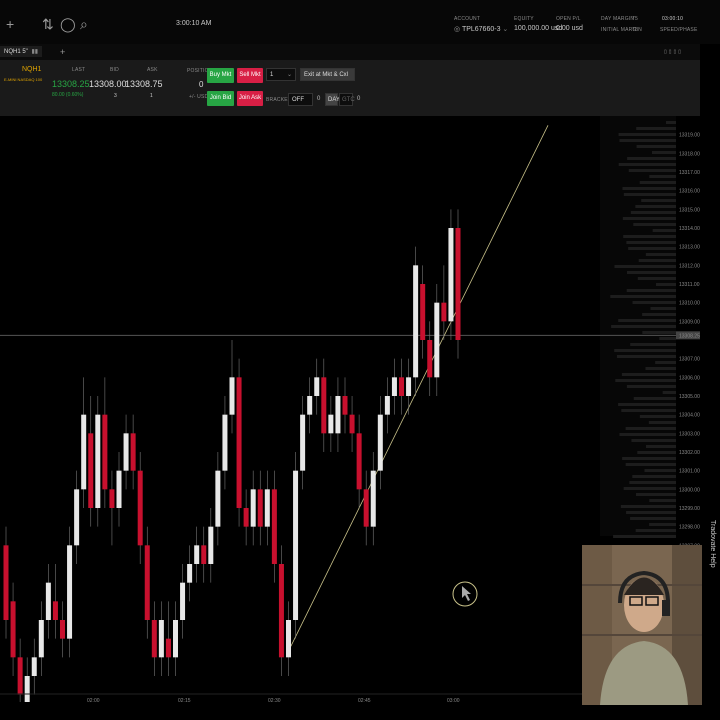 This screenshot has width=720, height=720. I want to click on gtc-tif-button: GTC, so click(347, 99).